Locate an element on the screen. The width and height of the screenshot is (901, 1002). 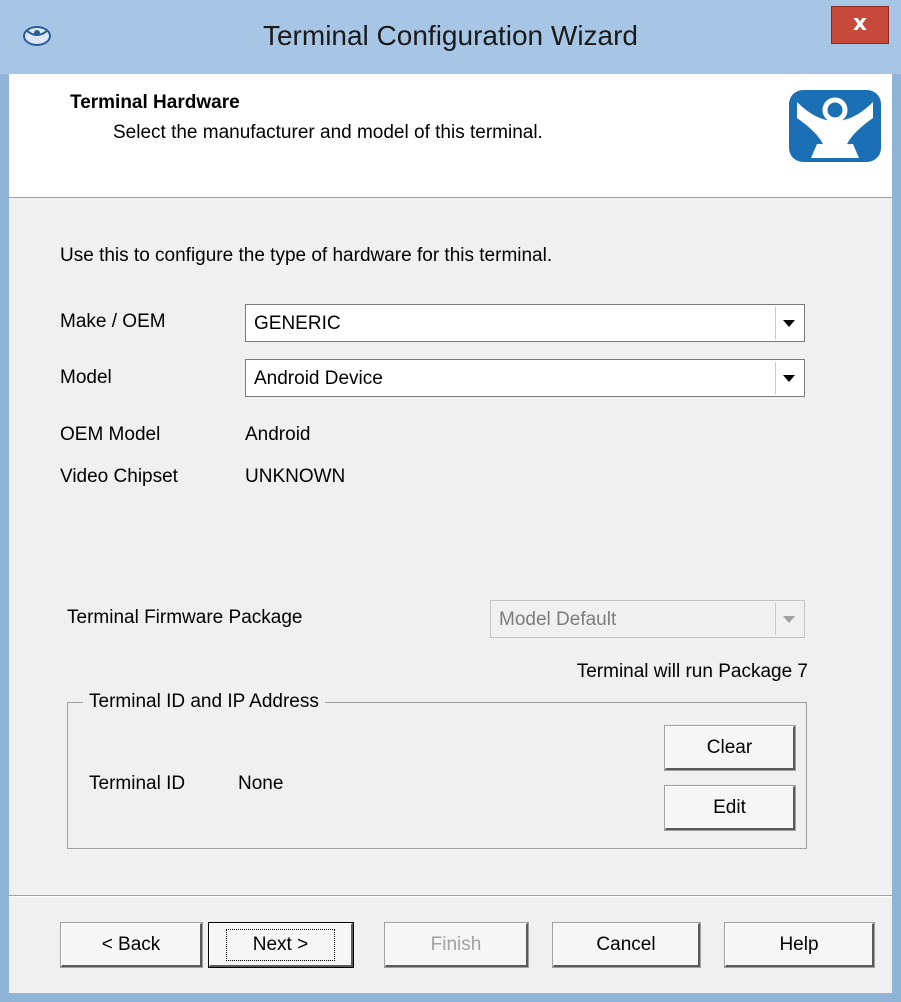
firmware-note: Terminal will run Package 7 is located at coordinates (692, 671).